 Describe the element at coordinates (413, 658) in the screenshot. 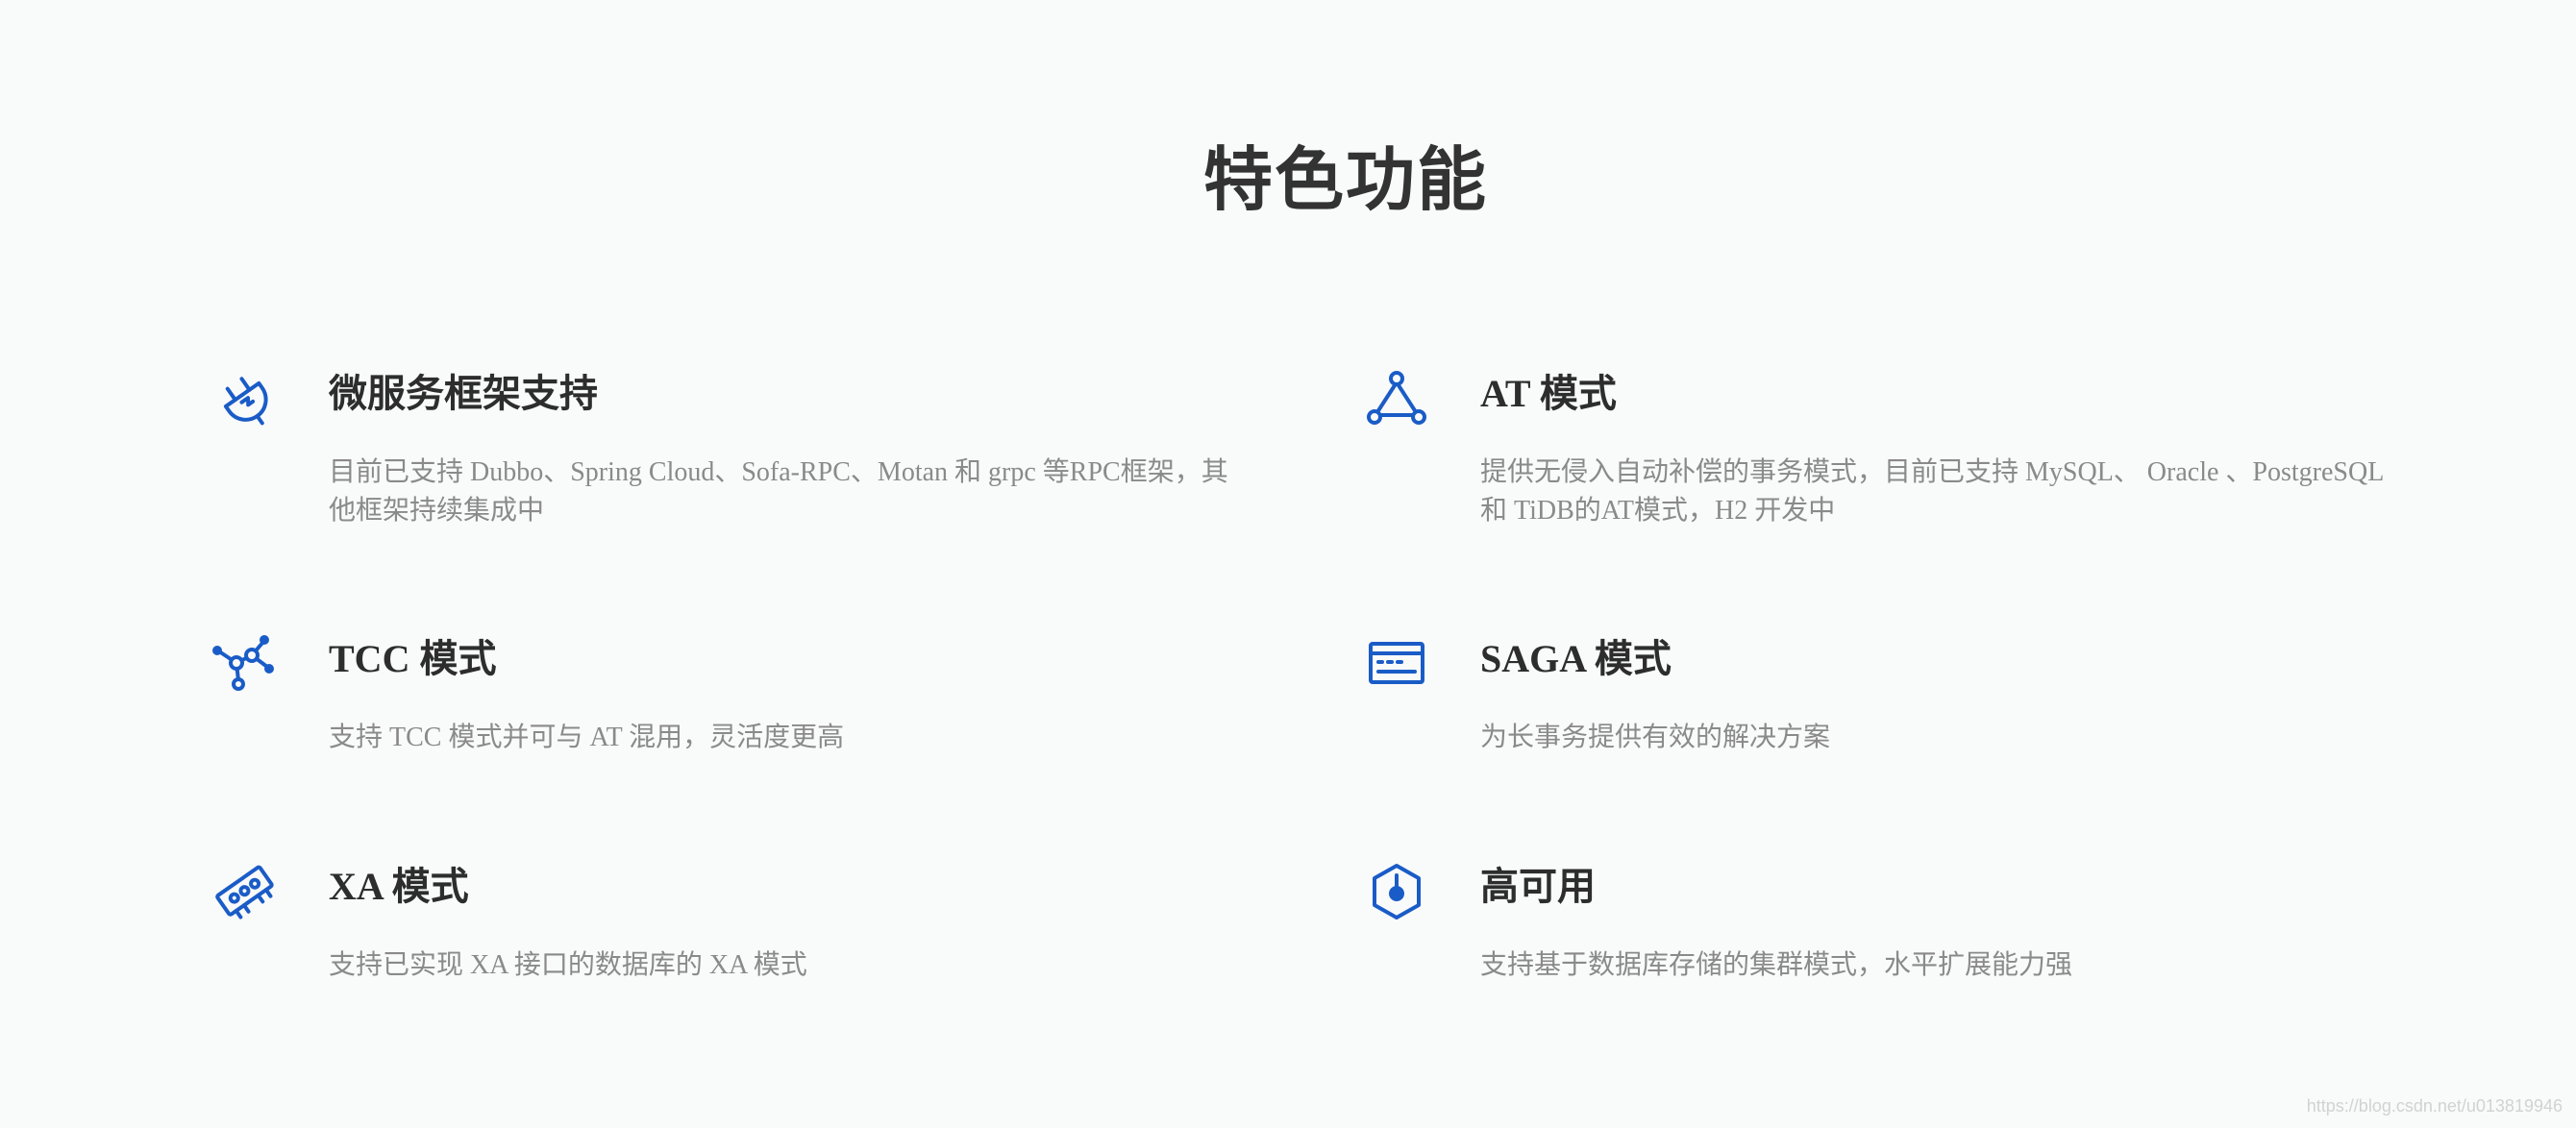

I see `feature-title: TCC 模式` at that location.